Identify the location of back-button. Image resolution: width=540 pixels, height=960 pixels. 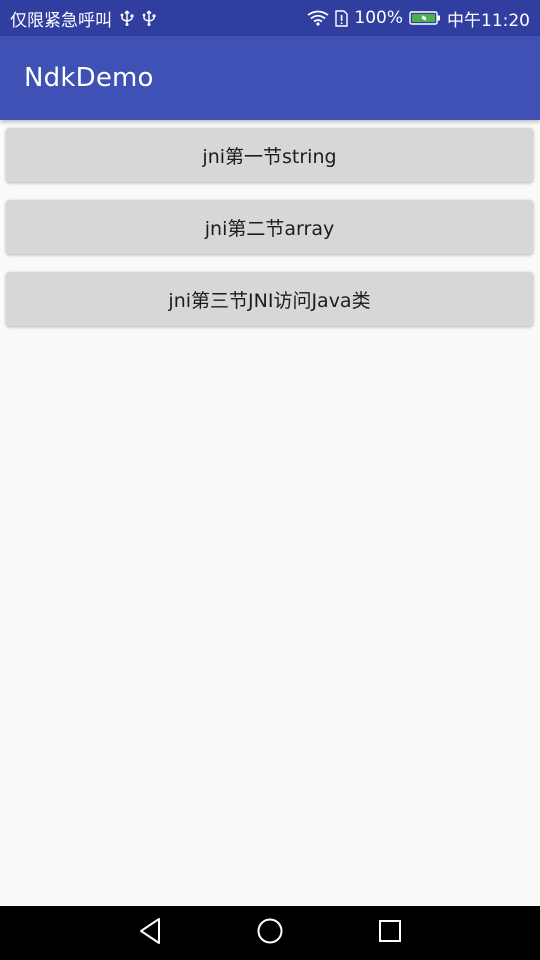
(150, 933).